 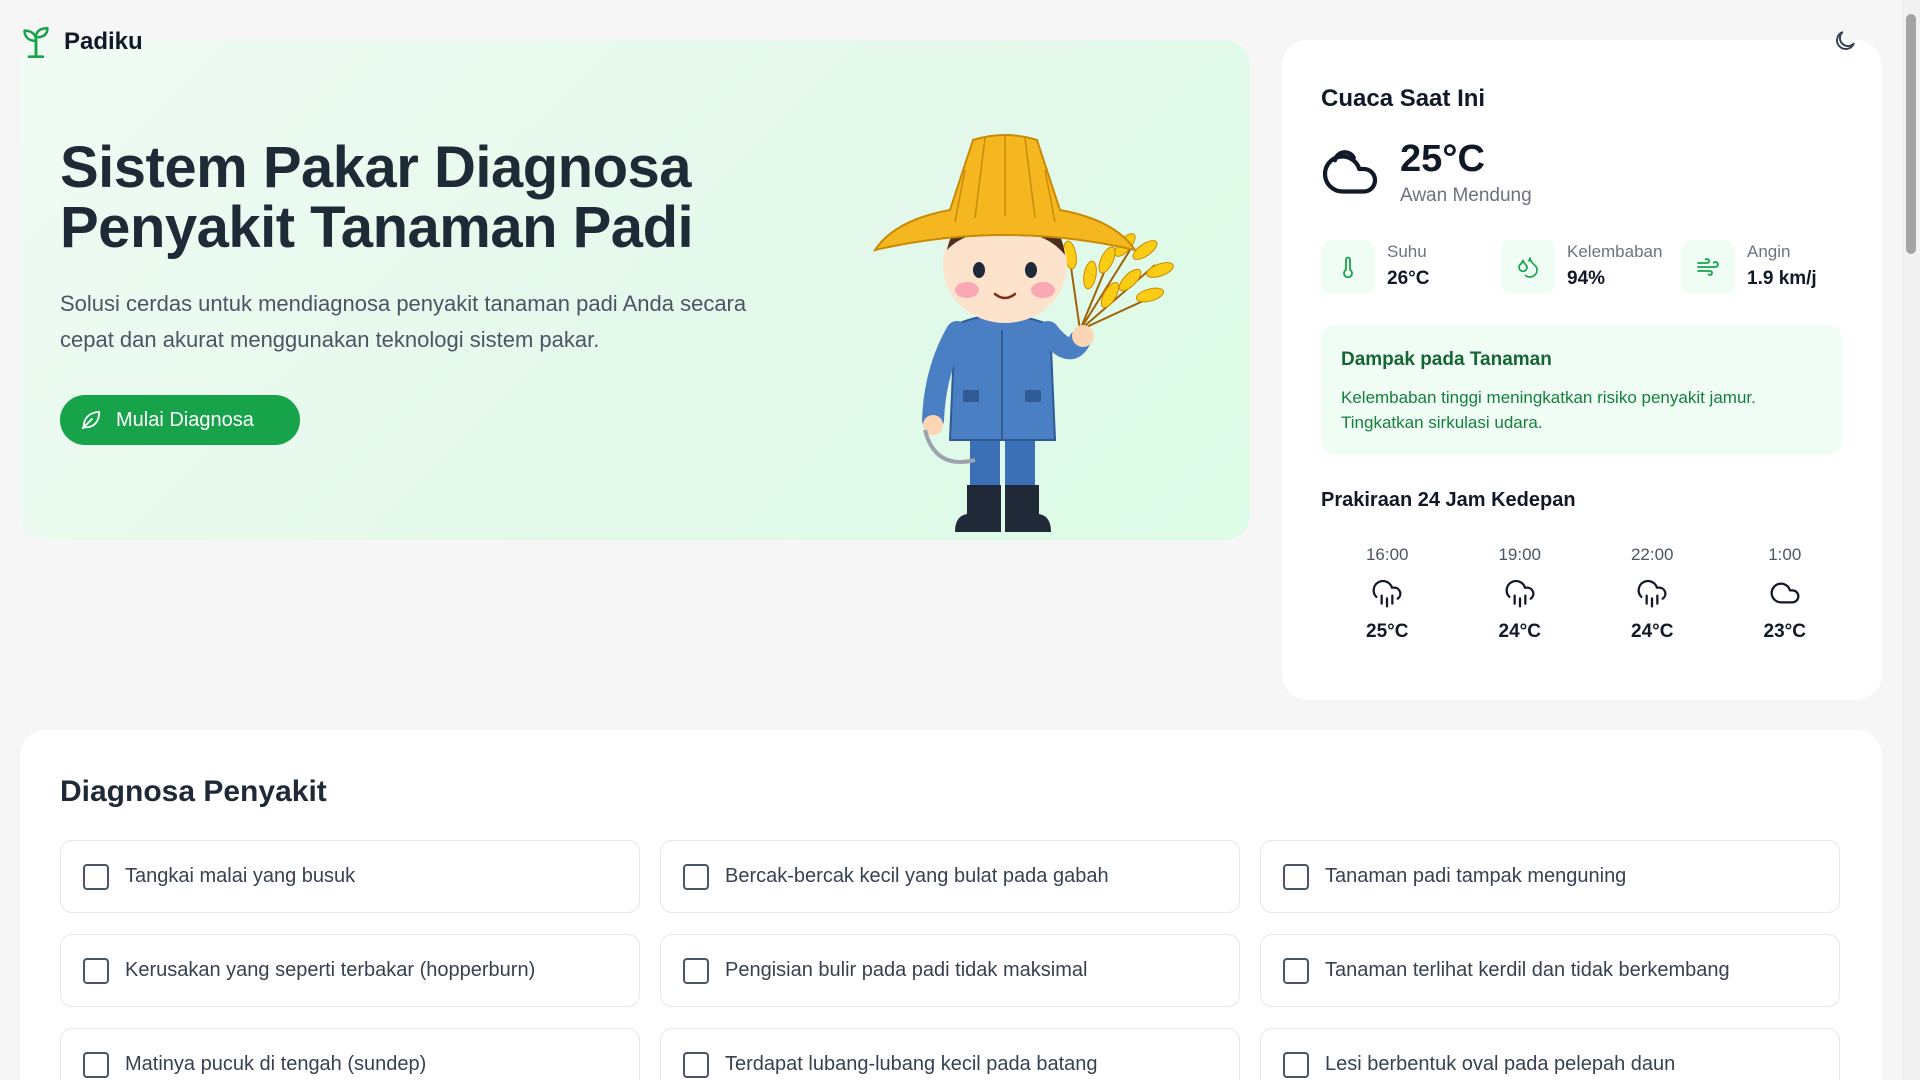 What do you see at coordinates (1785, 554) in the screenshot?
I see `forecast-time: 1:00` at bounding box center [1785, 554].